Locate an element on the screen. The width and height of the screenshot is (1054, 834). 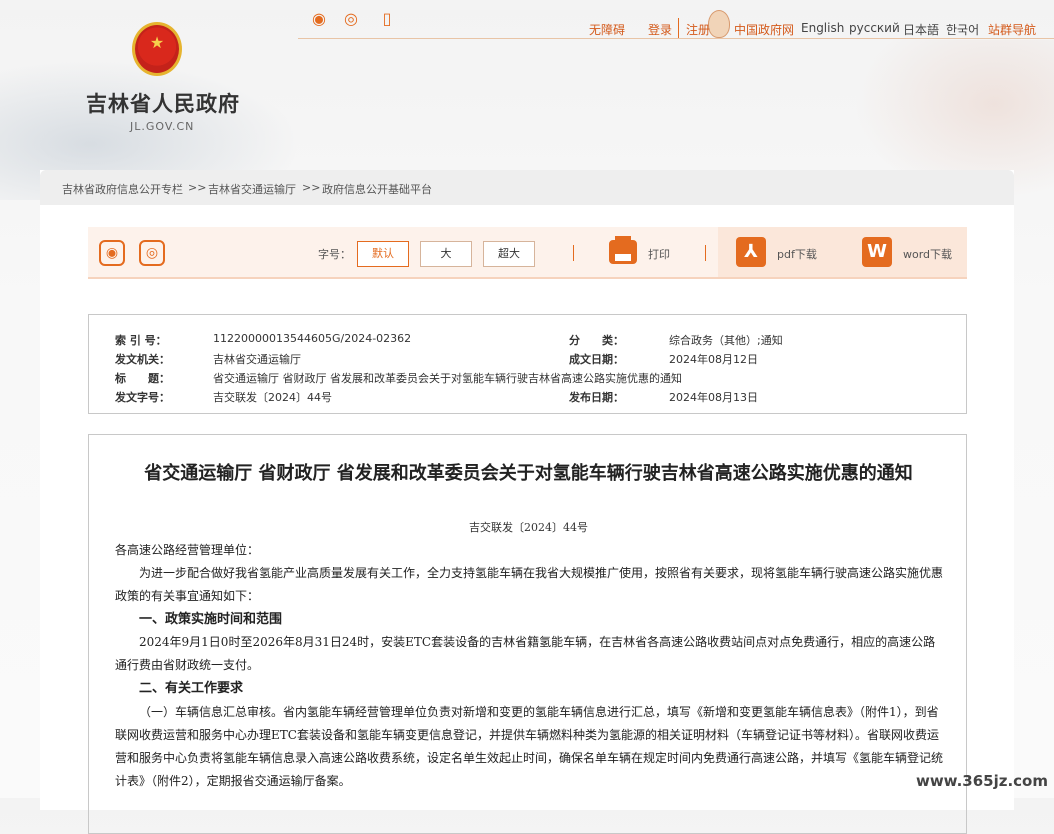
accessibility-link: 无障碍 is located at coordinates (607, 29).